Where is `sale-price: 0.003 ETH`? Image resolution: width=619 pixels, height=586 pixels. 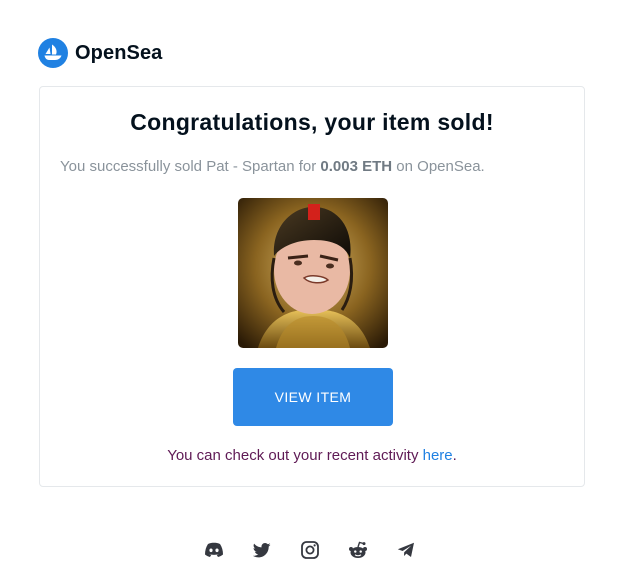 sale-price: 0.003 ETH is located at coordinates (356, 166).